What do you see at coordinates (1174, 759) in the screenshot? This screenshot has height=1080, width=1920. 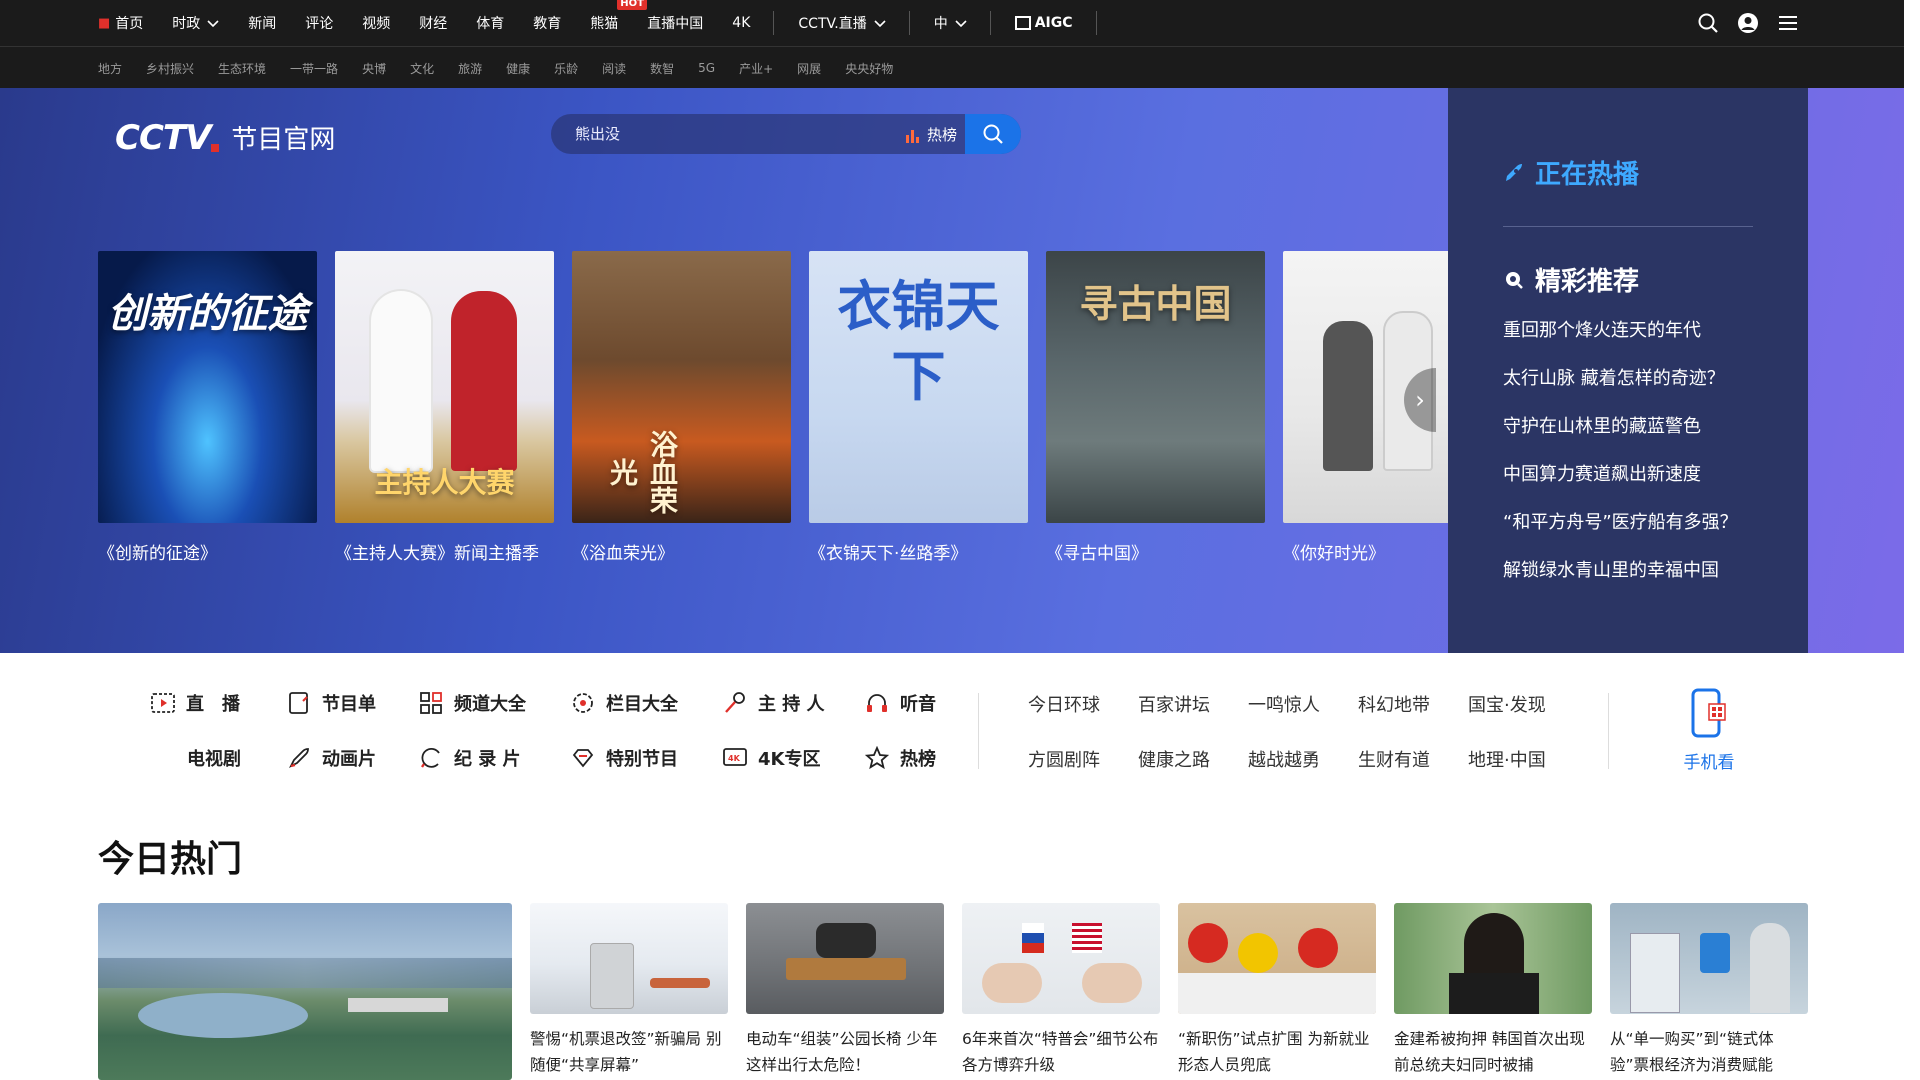 I see `program-link: 健康之路` at bounding box center [1174, 759].